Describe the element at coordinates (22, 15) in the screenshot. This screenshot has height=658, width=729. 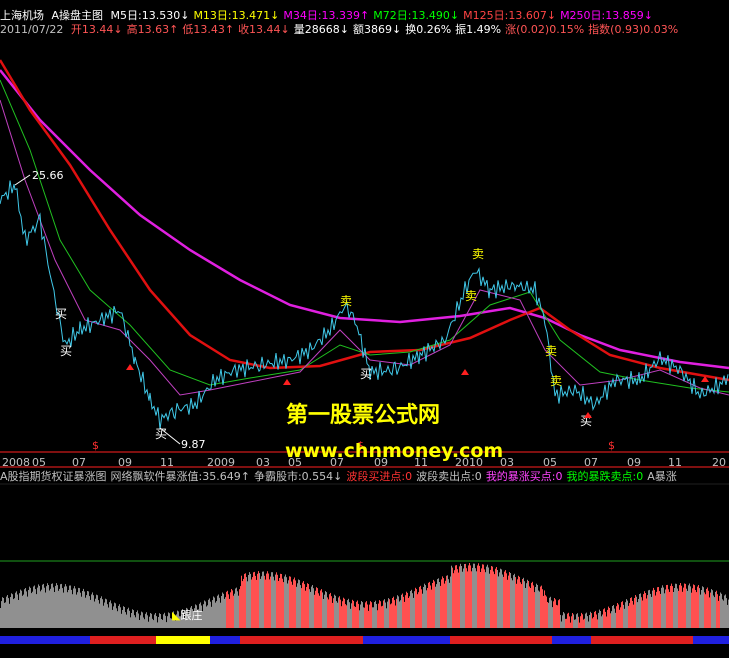
I see `stock-name: 上海机场` at that location.